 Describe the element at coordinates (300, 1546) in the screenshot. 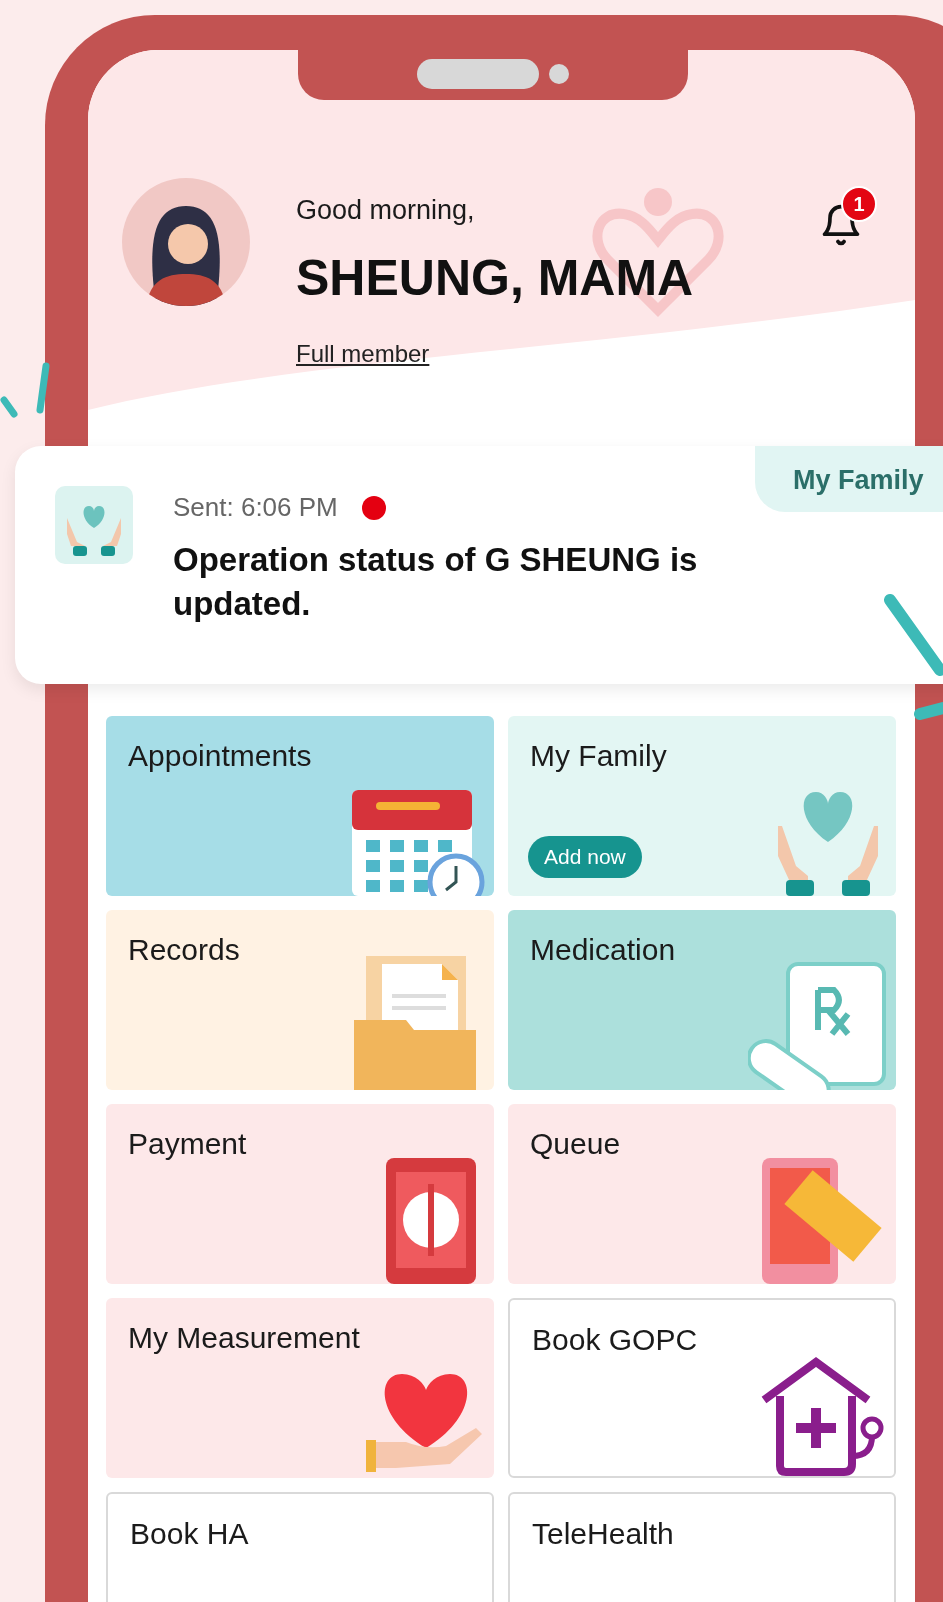

I see `menu-tile: Book HA` at that location.